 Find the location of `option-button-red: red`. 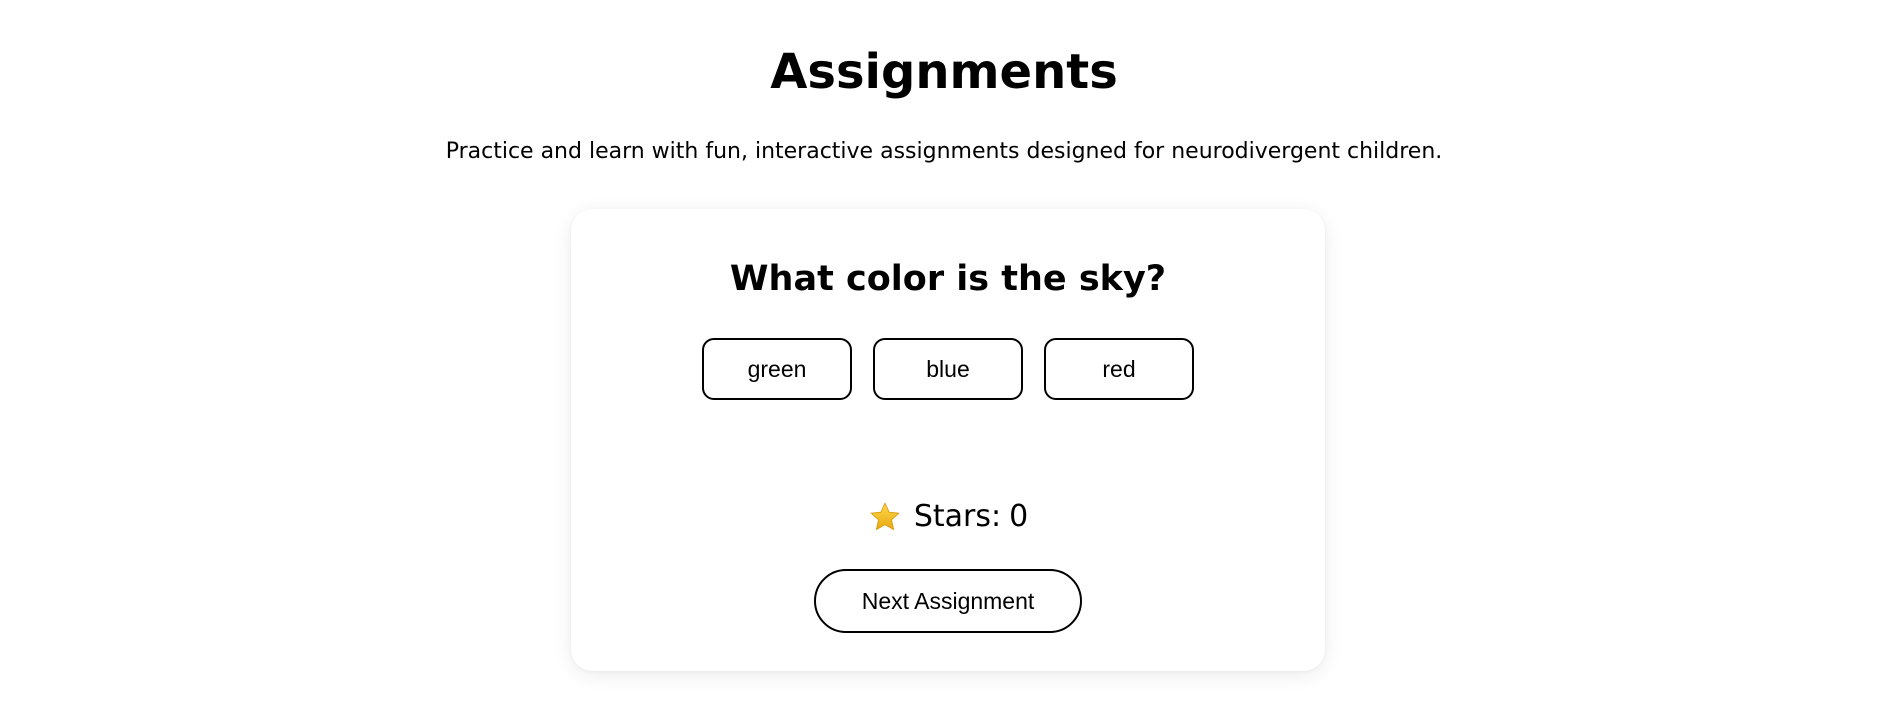

option-button-red: red is located at coordinates (1119, 369).